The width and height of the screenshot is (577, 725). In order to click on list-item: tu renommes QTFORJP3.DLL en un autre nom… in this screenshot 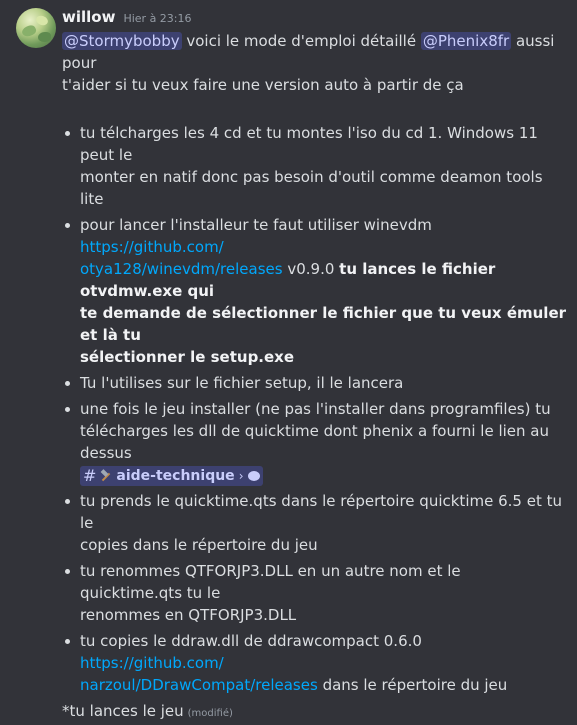, I will do `click(314, 593)`.